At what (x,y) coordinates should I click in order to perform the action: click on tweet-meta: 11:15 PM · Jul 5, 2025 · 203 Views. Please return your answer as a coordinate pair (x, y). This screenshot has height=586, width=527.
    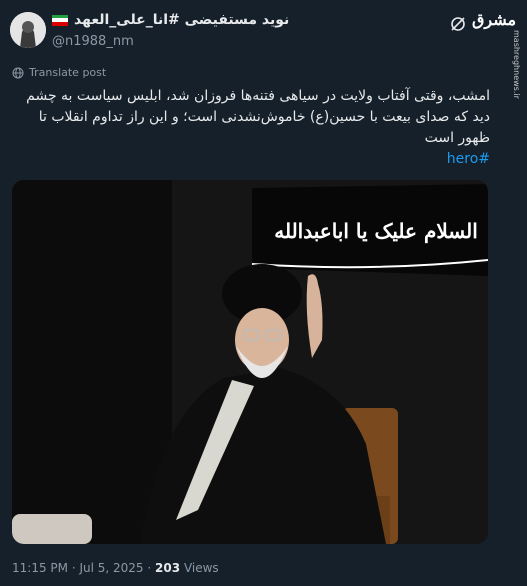
    Looking at the image, I should click on (115, 568).